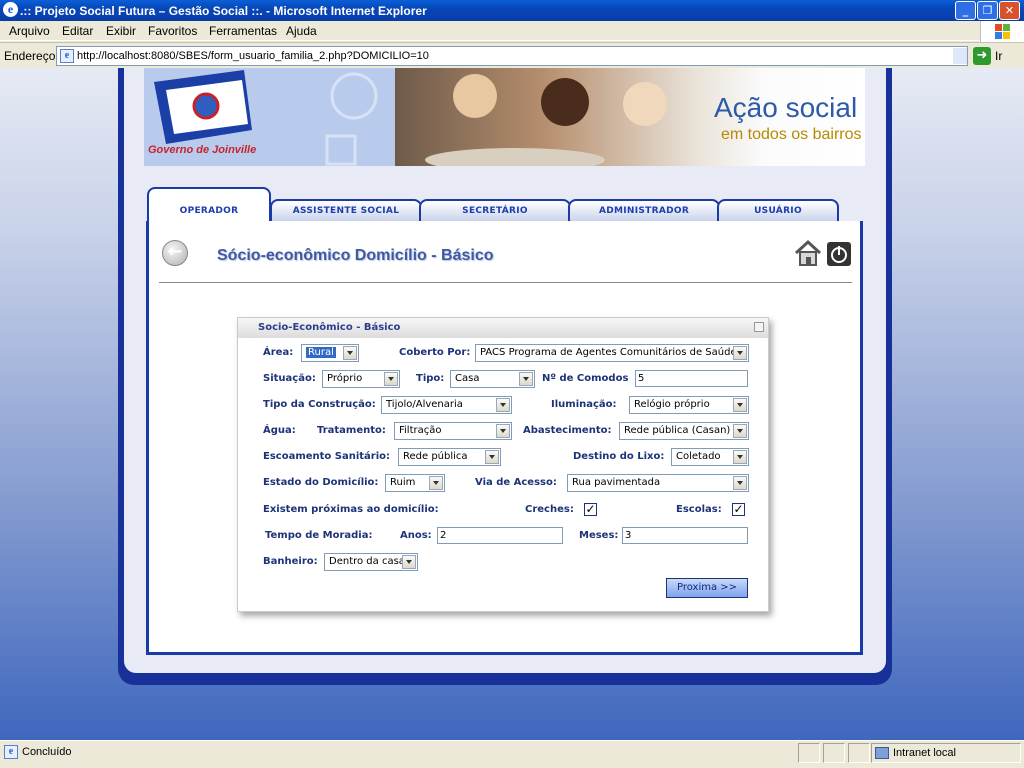 This screenshot has height=768, width=1024. Describe the element at coordinates (839, 254) in the screenshot. I see `power-icon` at that location.